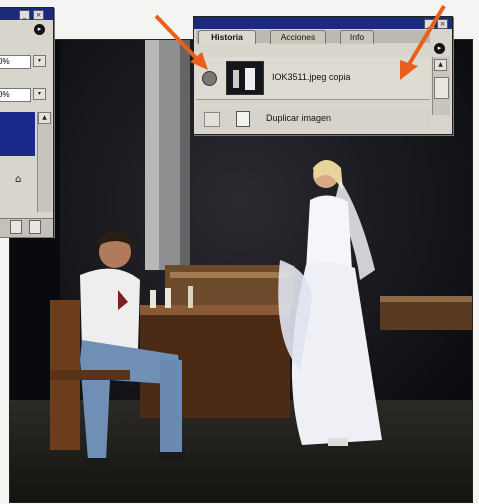 This screenshot has height=504, width=479. Describe the element at coordinates (299, 118) in the screenshot. I see `history-step-label: Duplicar imagen` at that location.